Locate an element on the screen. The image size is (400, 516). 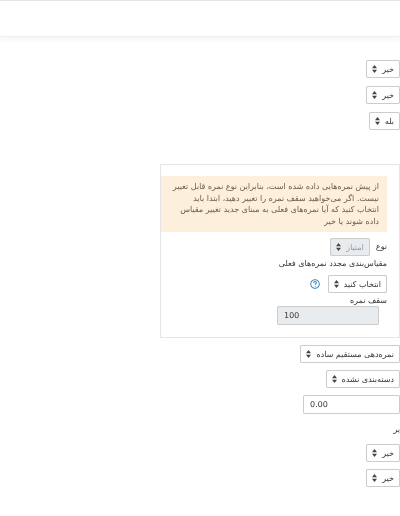
field-label: مقیاس‌بندی مجدد نمره‌های فعلی is located at coordinates (332, 264).